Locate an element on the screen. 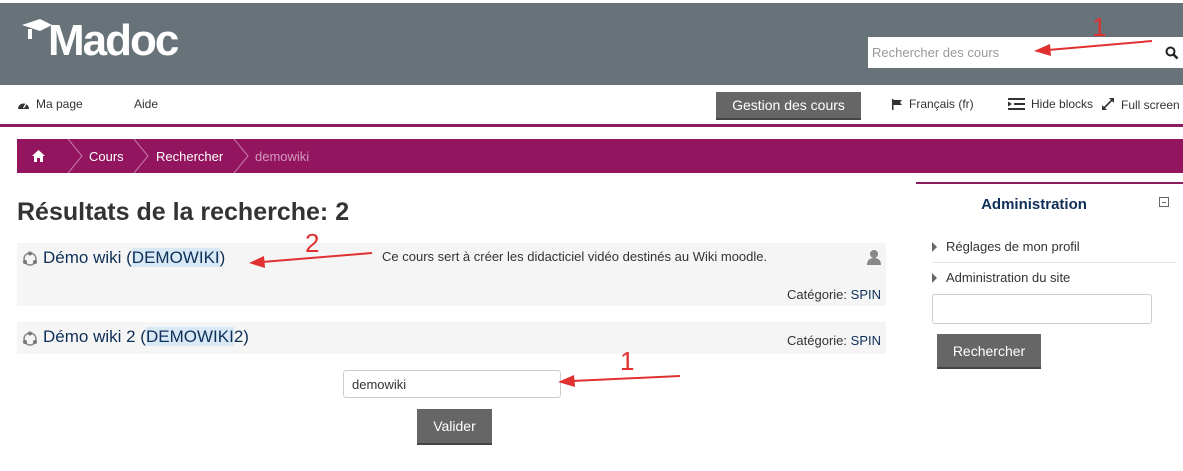  course-link: Démo wiki 2 (DEMOWIKI2) is located at coordinates (146, 337).